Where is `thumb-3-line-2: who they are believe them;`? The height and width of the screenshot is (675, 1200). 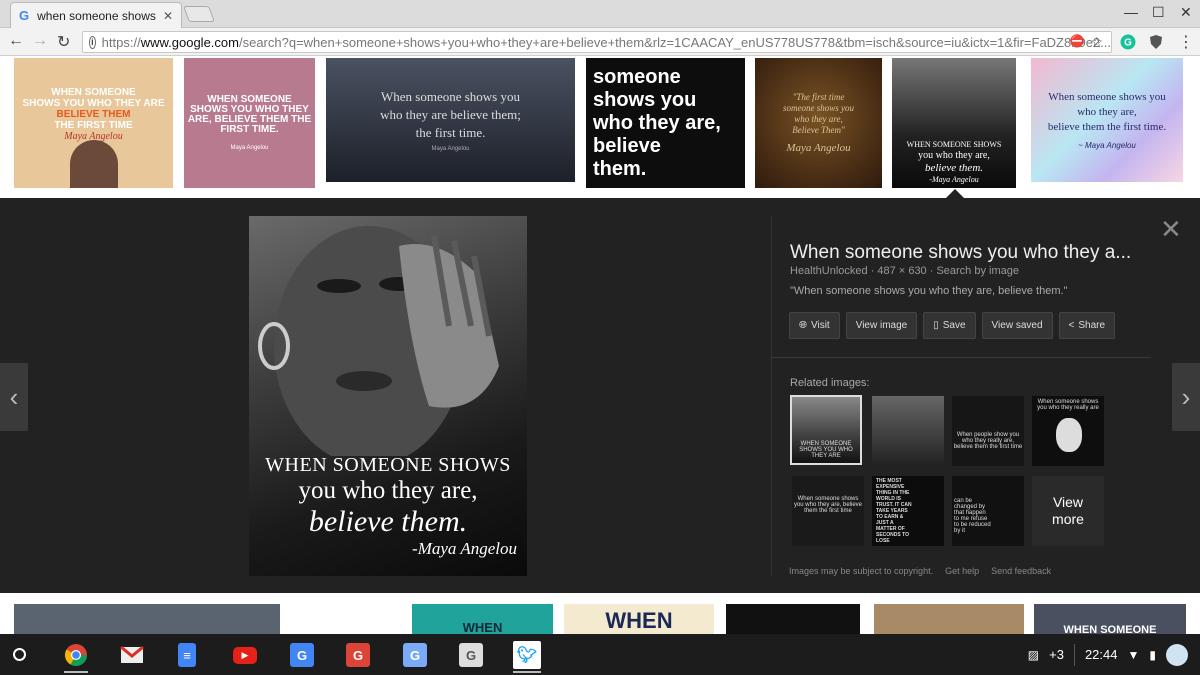 thumb-3-line-2: who they are believe them; is located at coordinates (450, 114).